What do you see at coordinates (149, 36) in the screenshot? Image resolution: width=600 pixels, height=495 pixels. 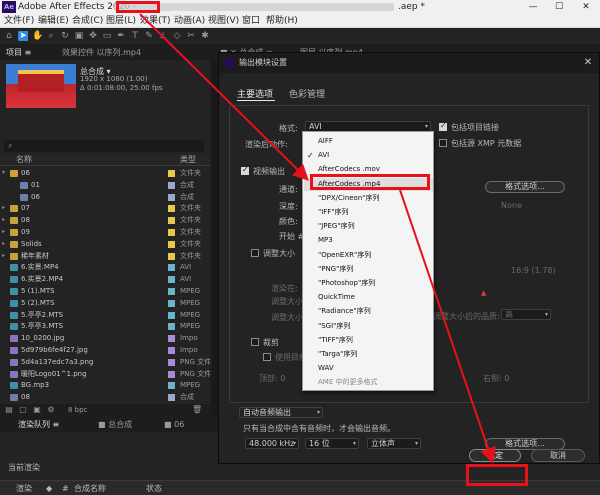 I see `brush-tool-icon: ✎` at bounding box center [149, 36].